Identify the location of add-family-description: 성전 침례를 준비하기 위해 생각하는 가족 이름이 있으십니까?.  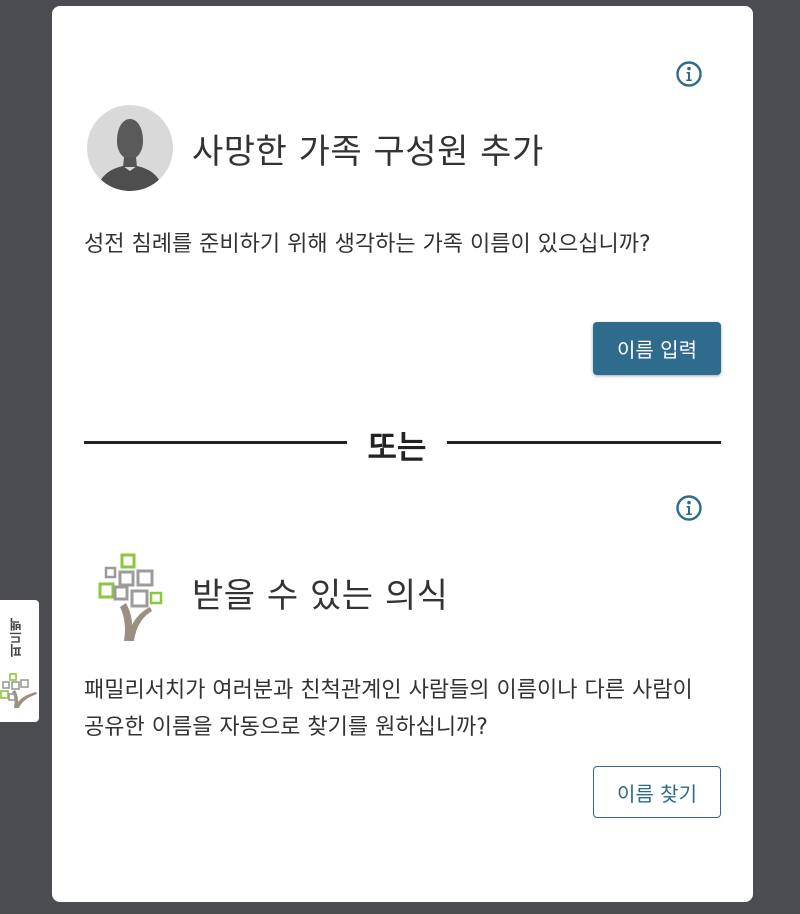
(367, 244).